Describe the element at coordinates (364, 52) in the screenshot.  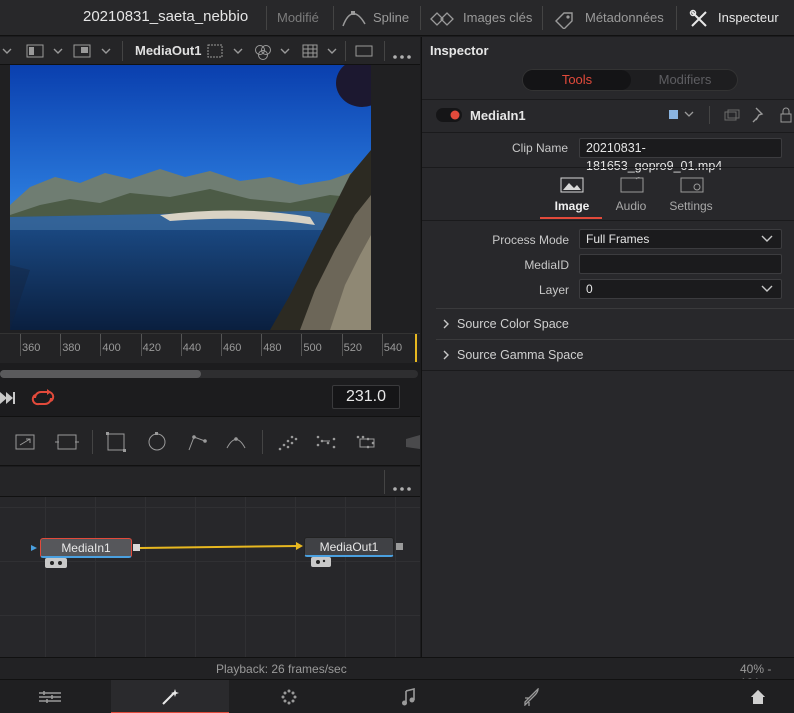
I see `roi-icon` at that location.